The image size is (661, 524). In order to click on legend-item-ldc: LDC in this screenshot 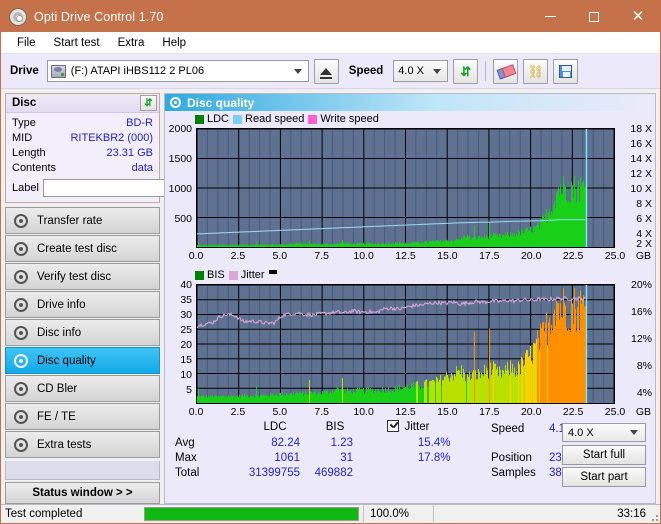, I will do `click(212, 119)`.